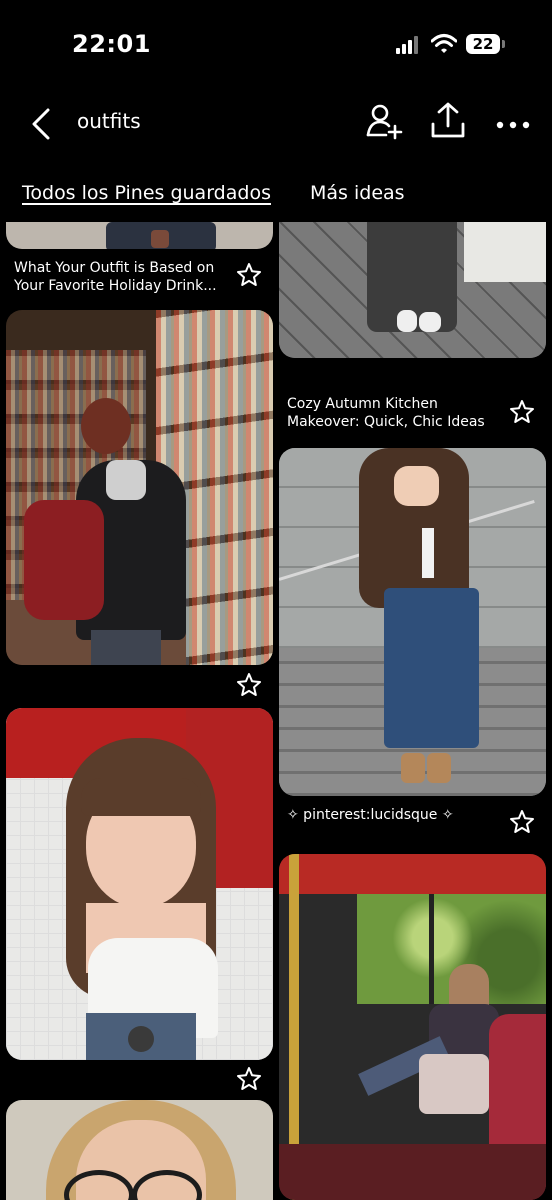  Describe the element at coordinates (514, 120) in the screenshot. I see `more-options-icon` at that location.